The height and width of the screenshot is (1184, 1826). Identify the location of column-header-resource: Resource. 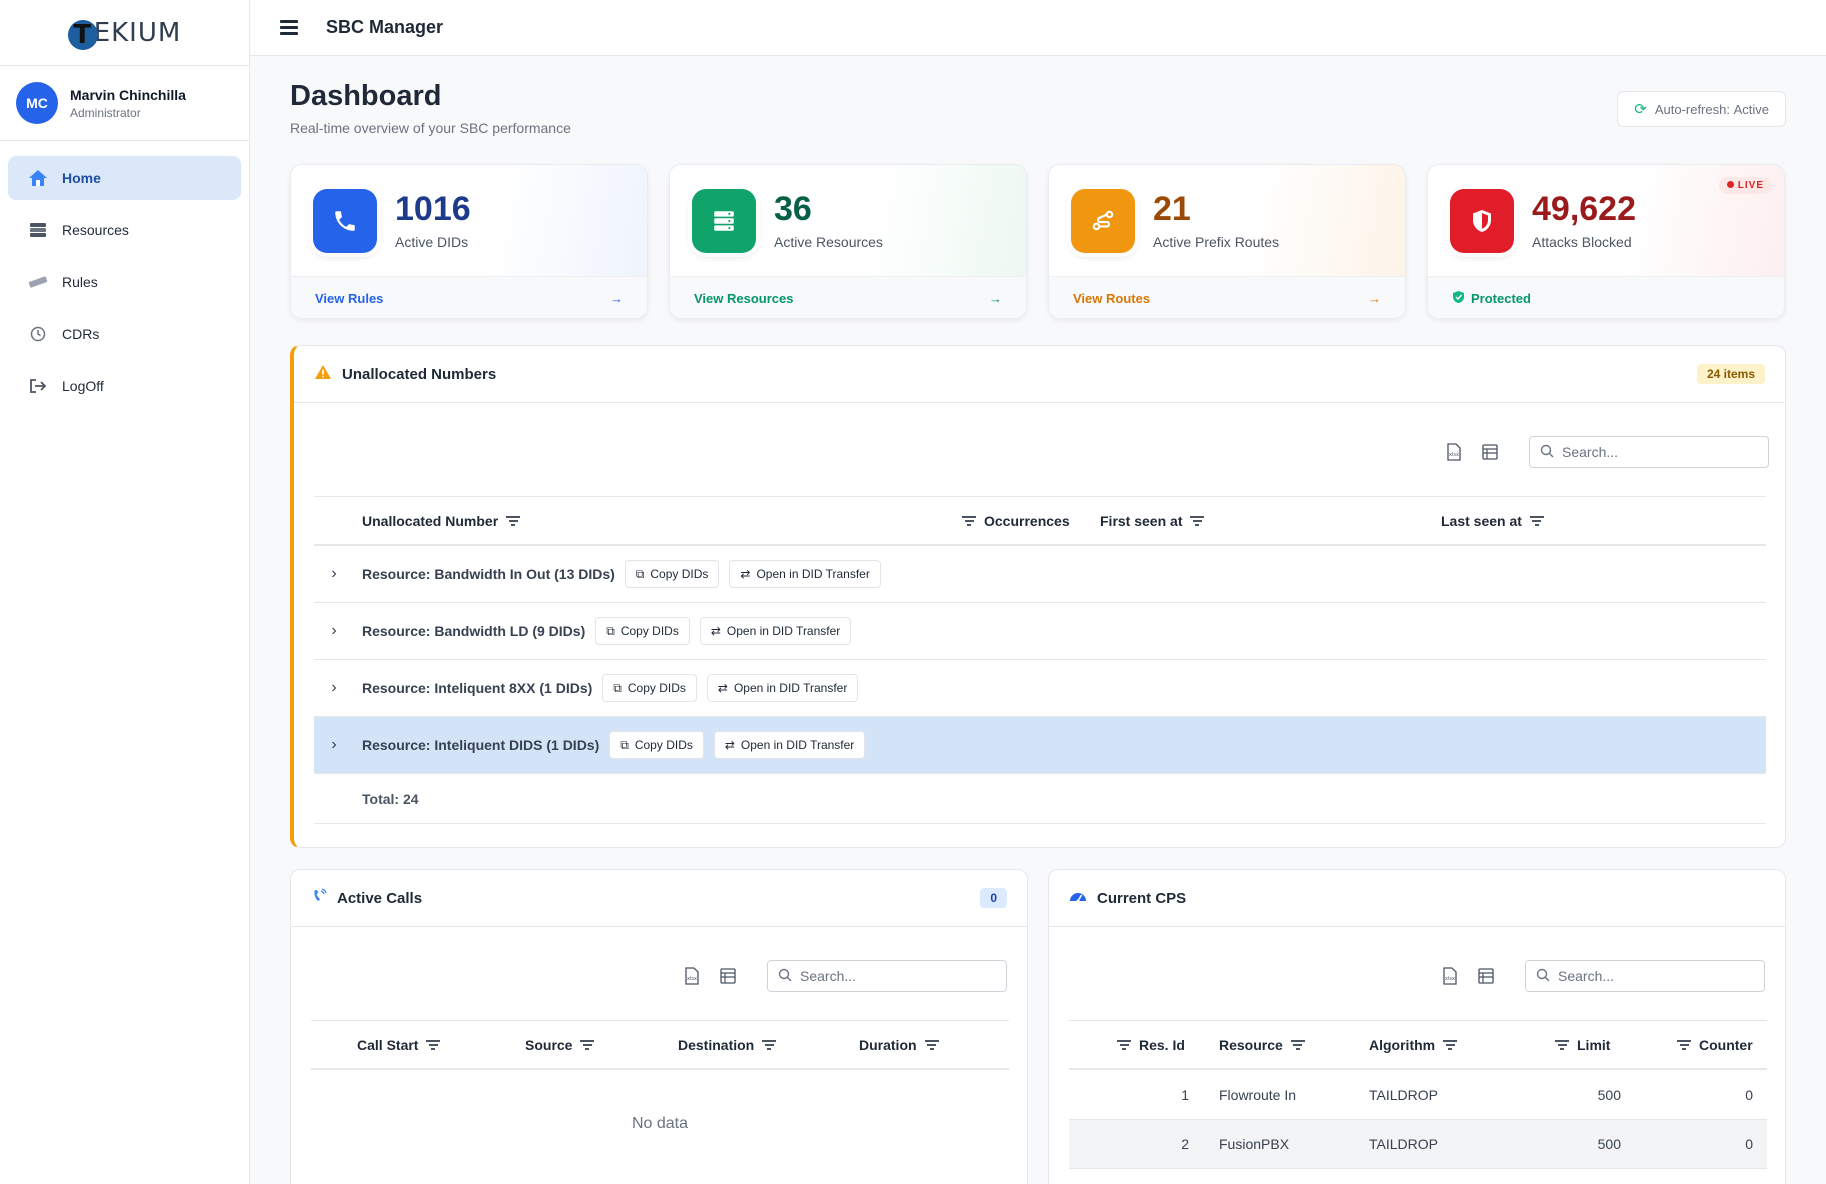
(1266, 1045).